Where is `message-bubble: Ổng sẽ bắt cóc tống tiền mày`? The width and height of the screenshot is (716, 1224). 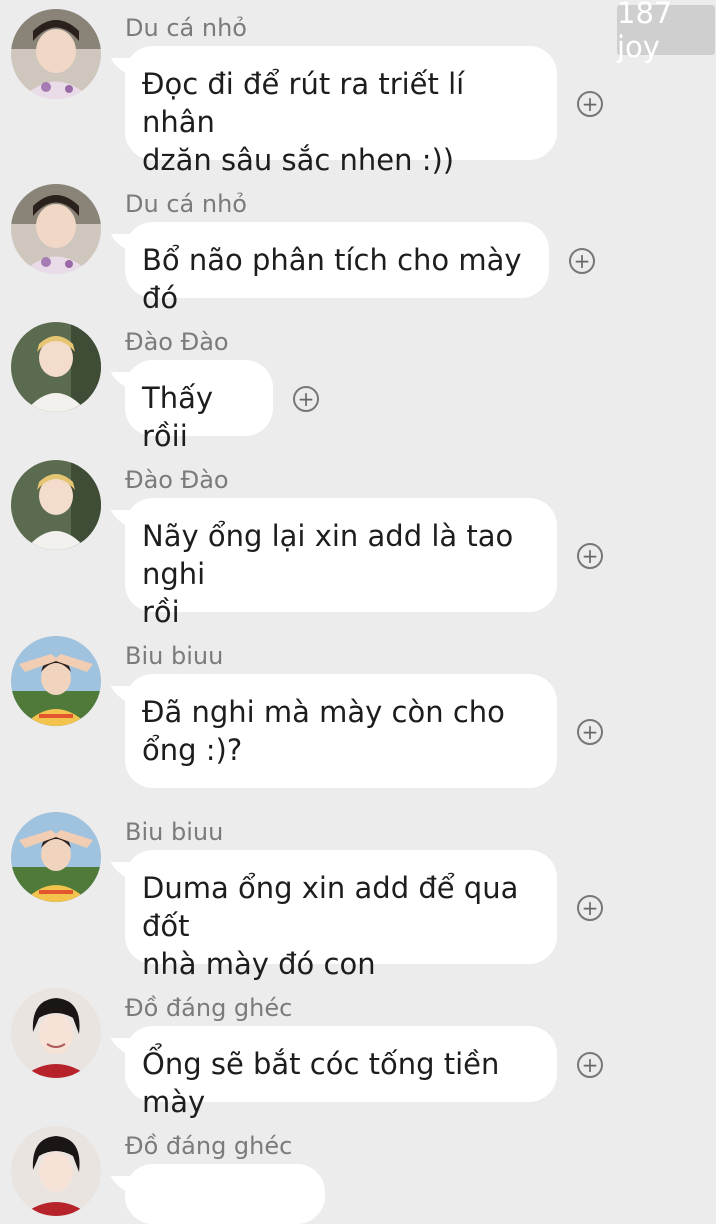
message-bubble: Ổng sẽ bắt cóc tống tiền mày is located at coordinates (341, 1072).